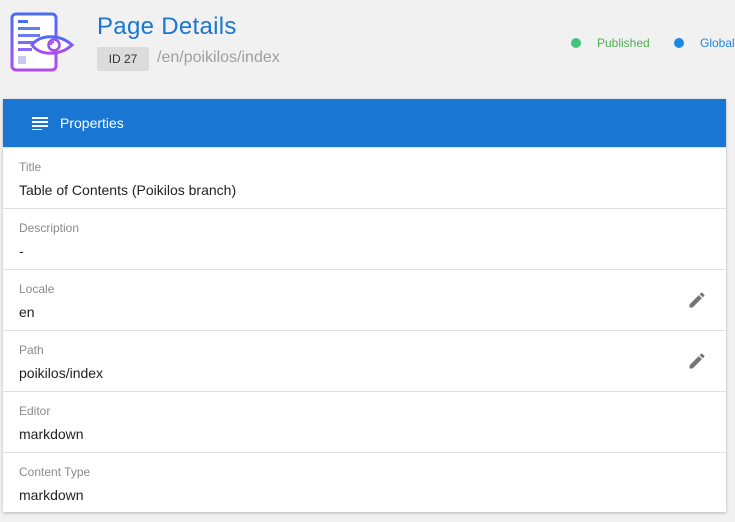 This screenshot has height=522, width=735. I want to click on status-global: Global, so click(704, 43).